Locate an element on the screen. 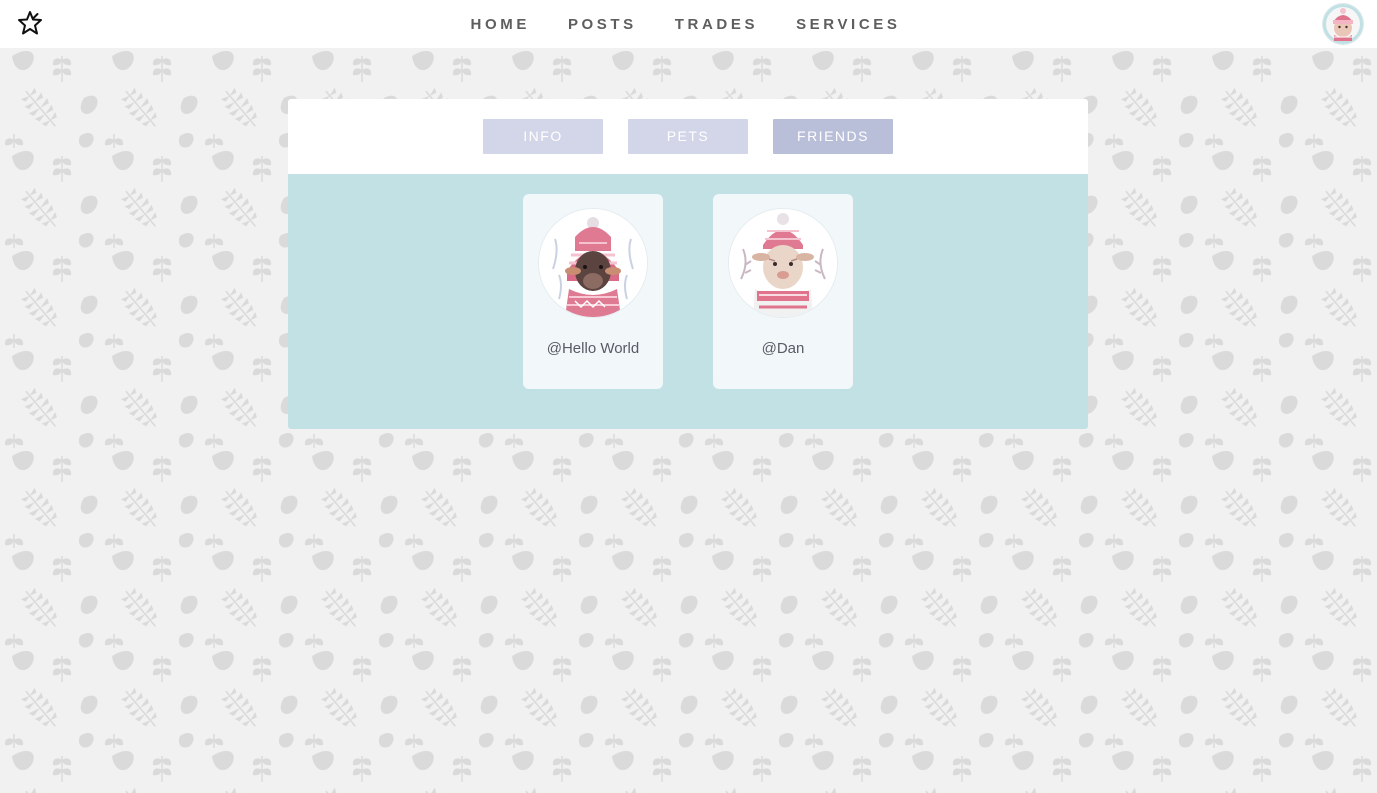 The width and height of the screenshot is (1377, 793). tab-info: INFO is located at coordinates (543, 136).